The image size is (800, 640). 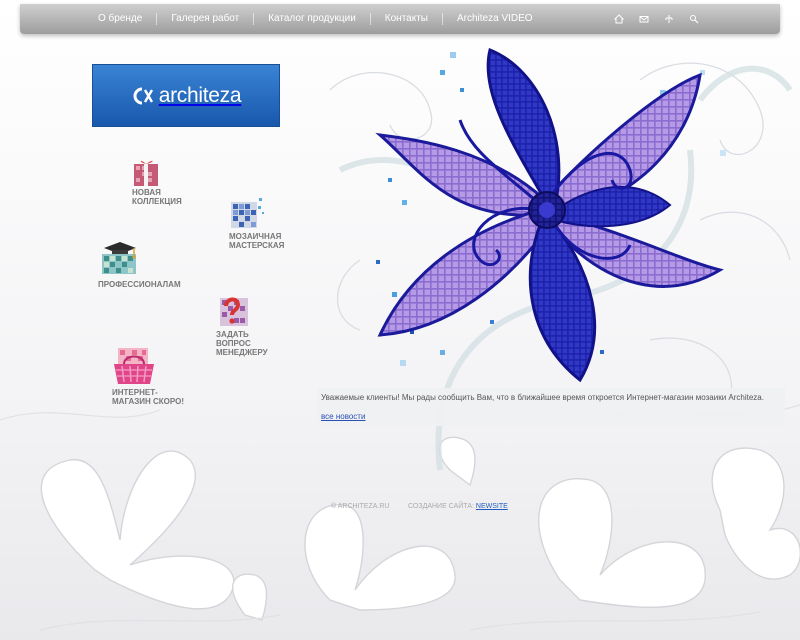 What do you see at coordinates (143, 263) in the screenshot?
I see `menu-professionals: Профессионалам` at bounding box center [143, 263].